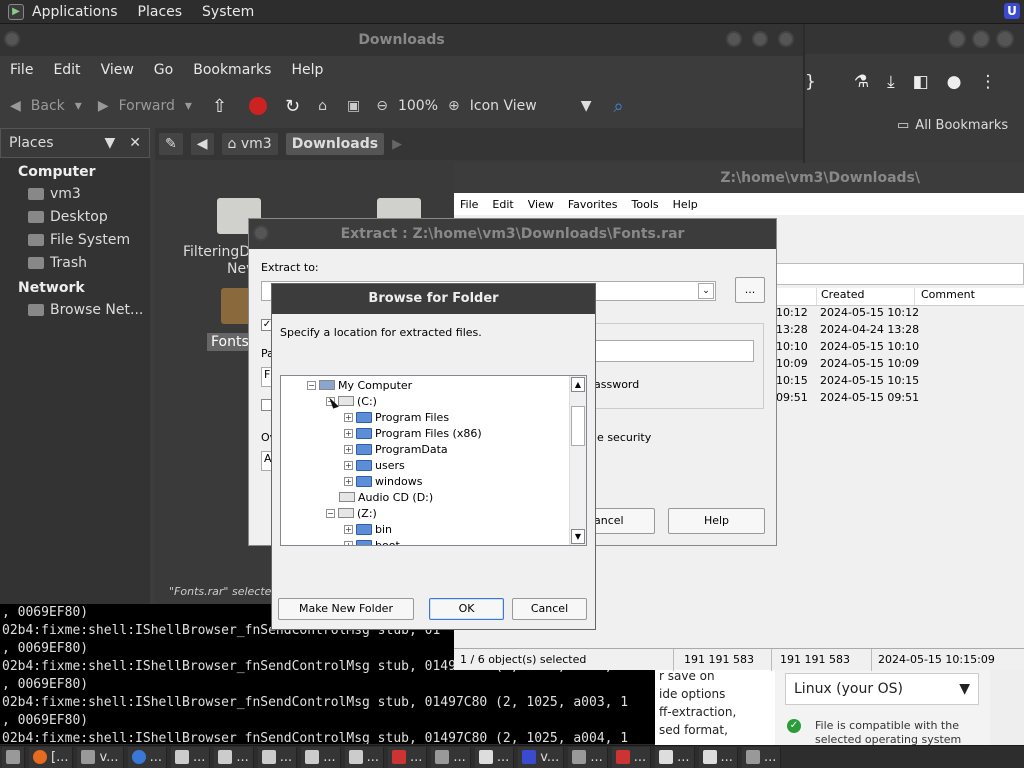 The image size is (1024, 768). What do you see at coordinates (13, 757) in the screenshot?
I see `show-desktop-button` at bounding box center [13, 757].